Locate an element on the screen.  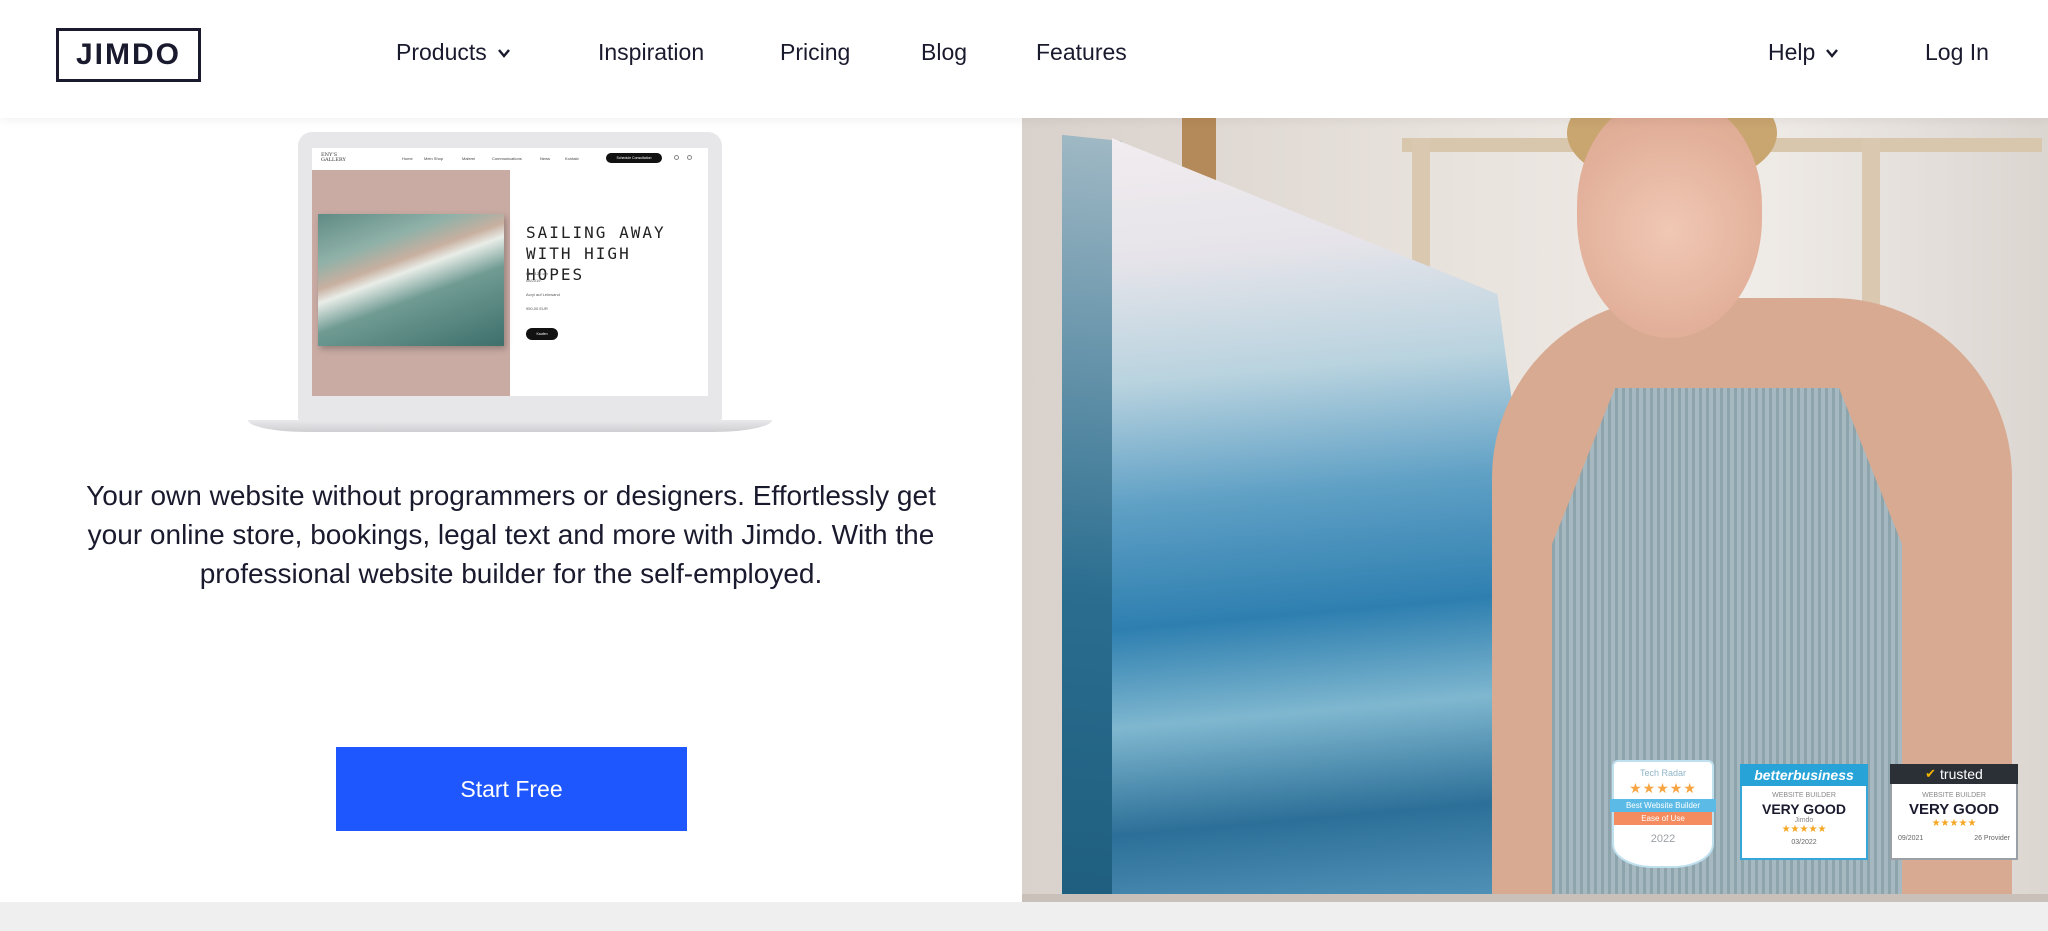
trusted-badge-date: 09/2021 is located at coordinates (1911, 838).